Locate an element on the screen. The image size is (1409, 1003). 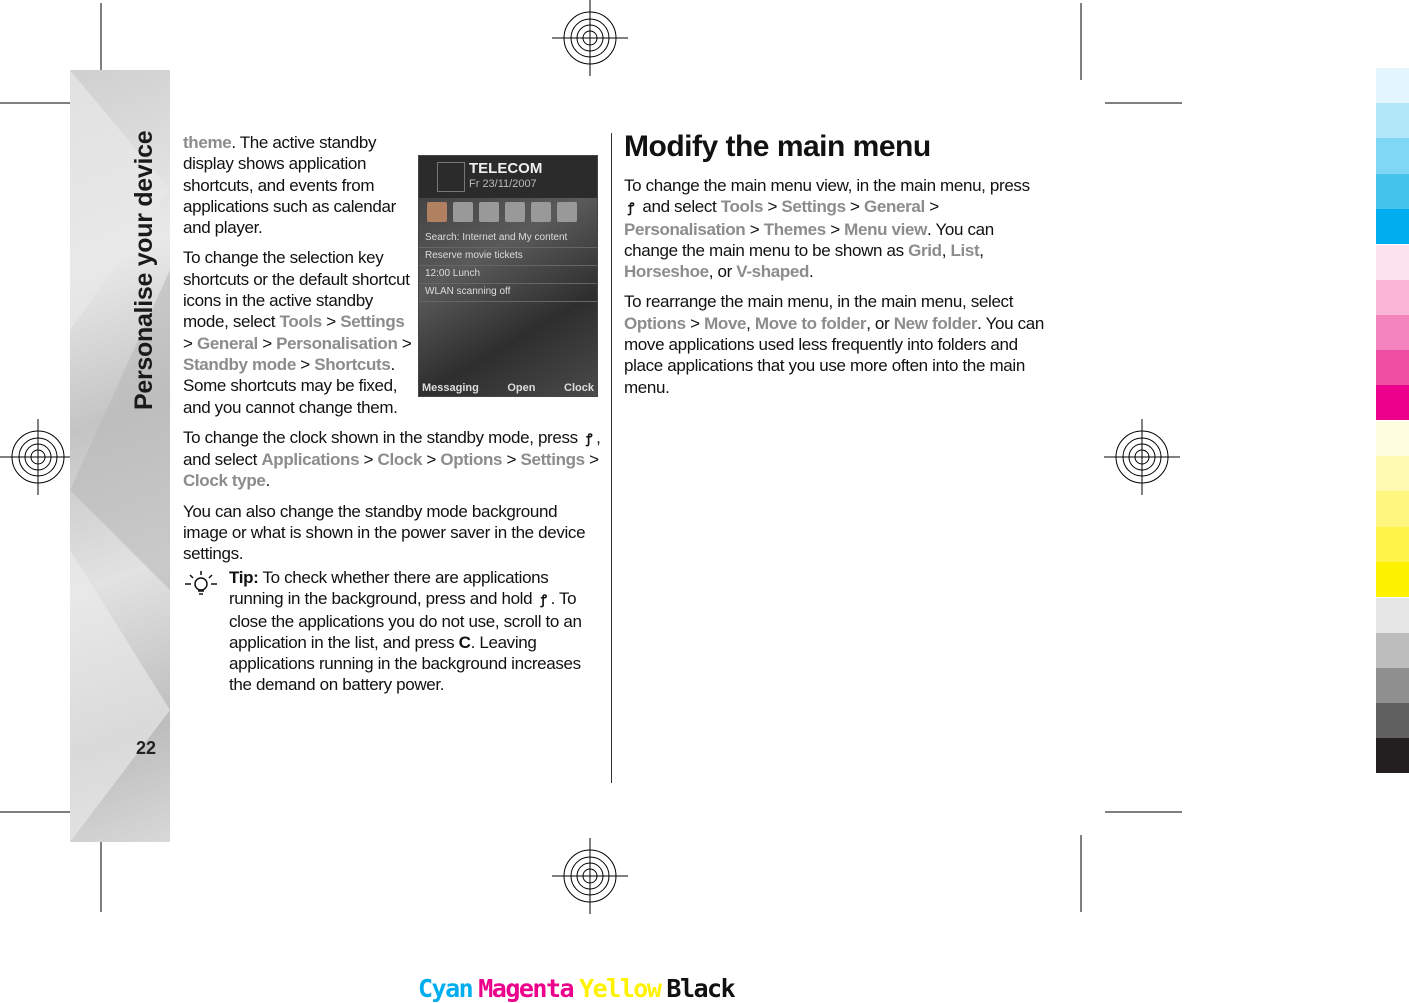
shortcut-icons is located at coordinates (508, 214).